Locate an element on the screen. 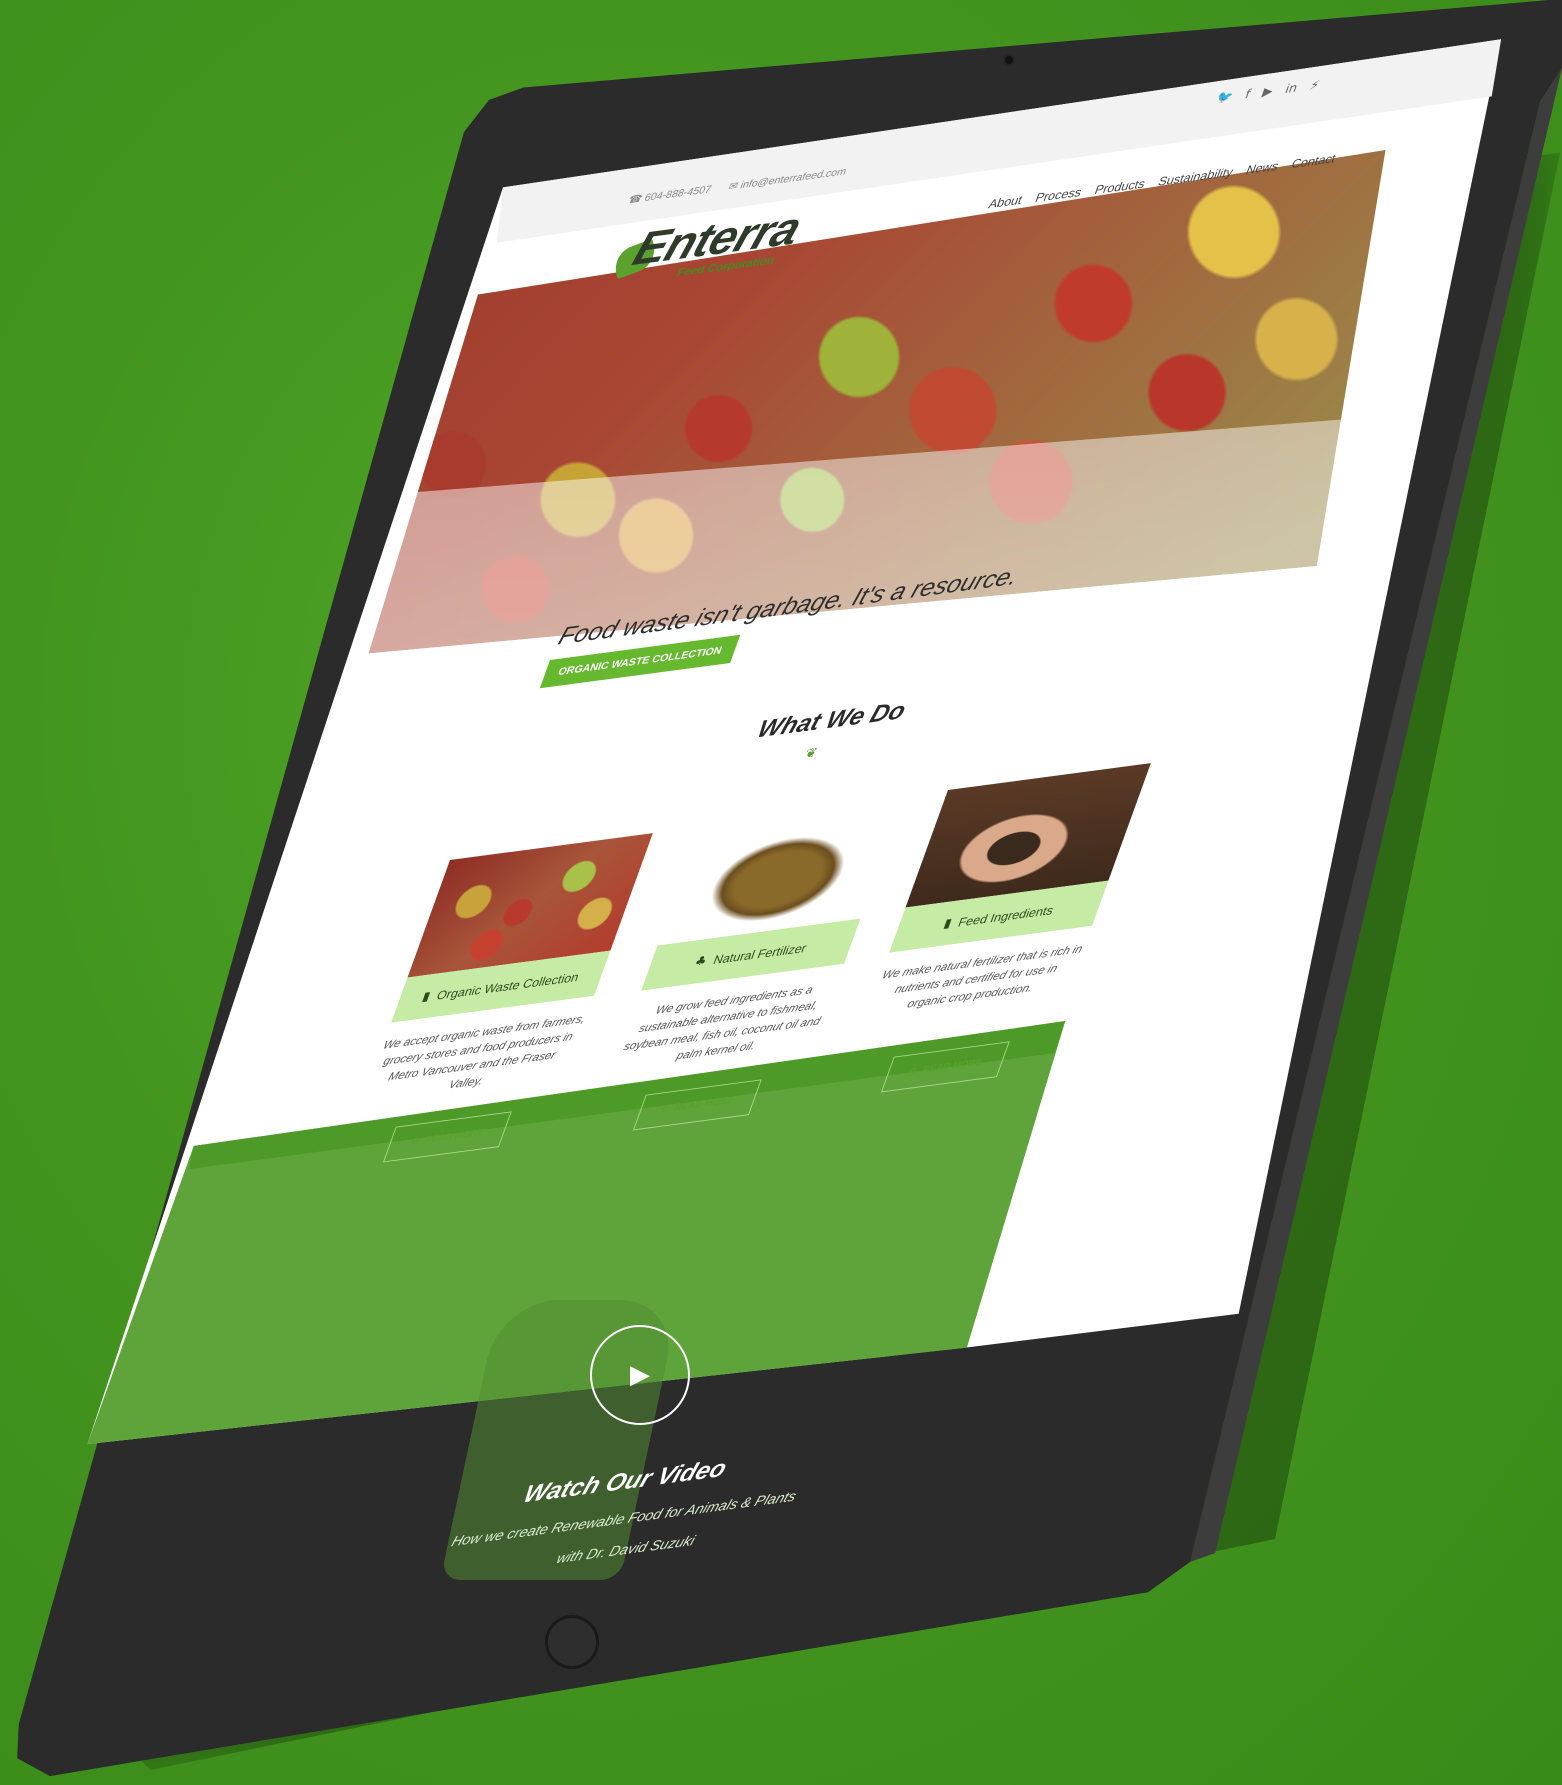 This screenshot has height=1785, width=1562. bag-icon: ▮ is located at coordinates (947, 923).